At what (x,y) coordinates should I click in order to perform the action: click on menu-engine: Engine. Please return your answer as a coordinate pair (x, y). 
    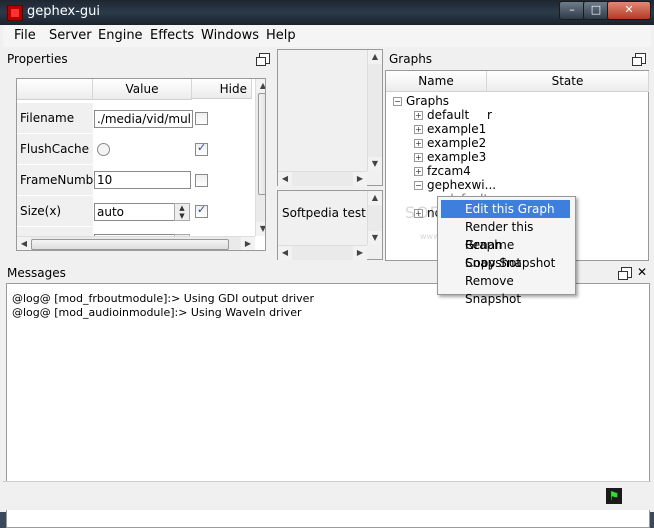
    Looking at the image, I should click on (120, 35).